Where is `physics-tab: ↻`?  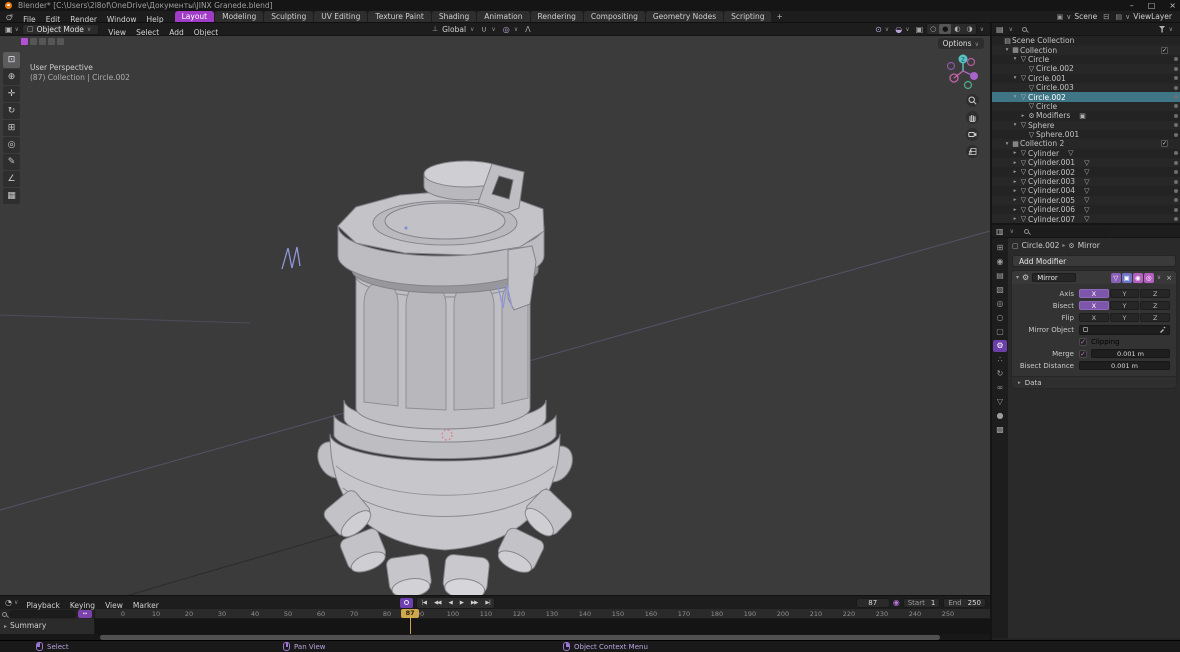
physics-tab: ↻ is located at coordinates (1000, 374).